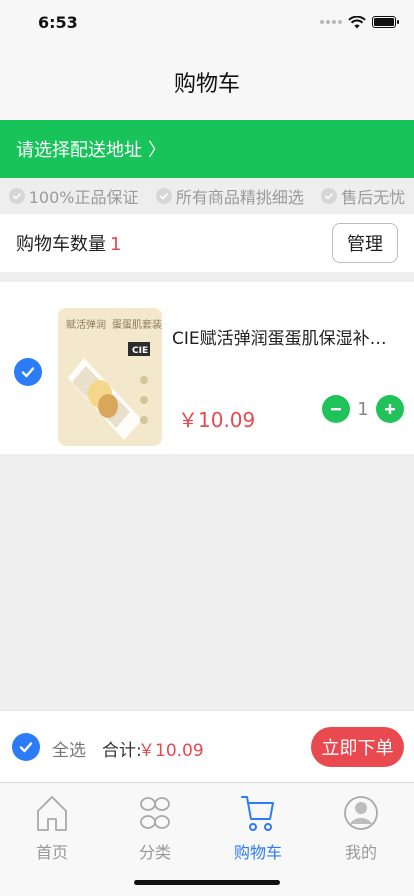 The height and width of the screenshot is (896, 414). I want to click on tab-label: 分类, so click(154, 852).